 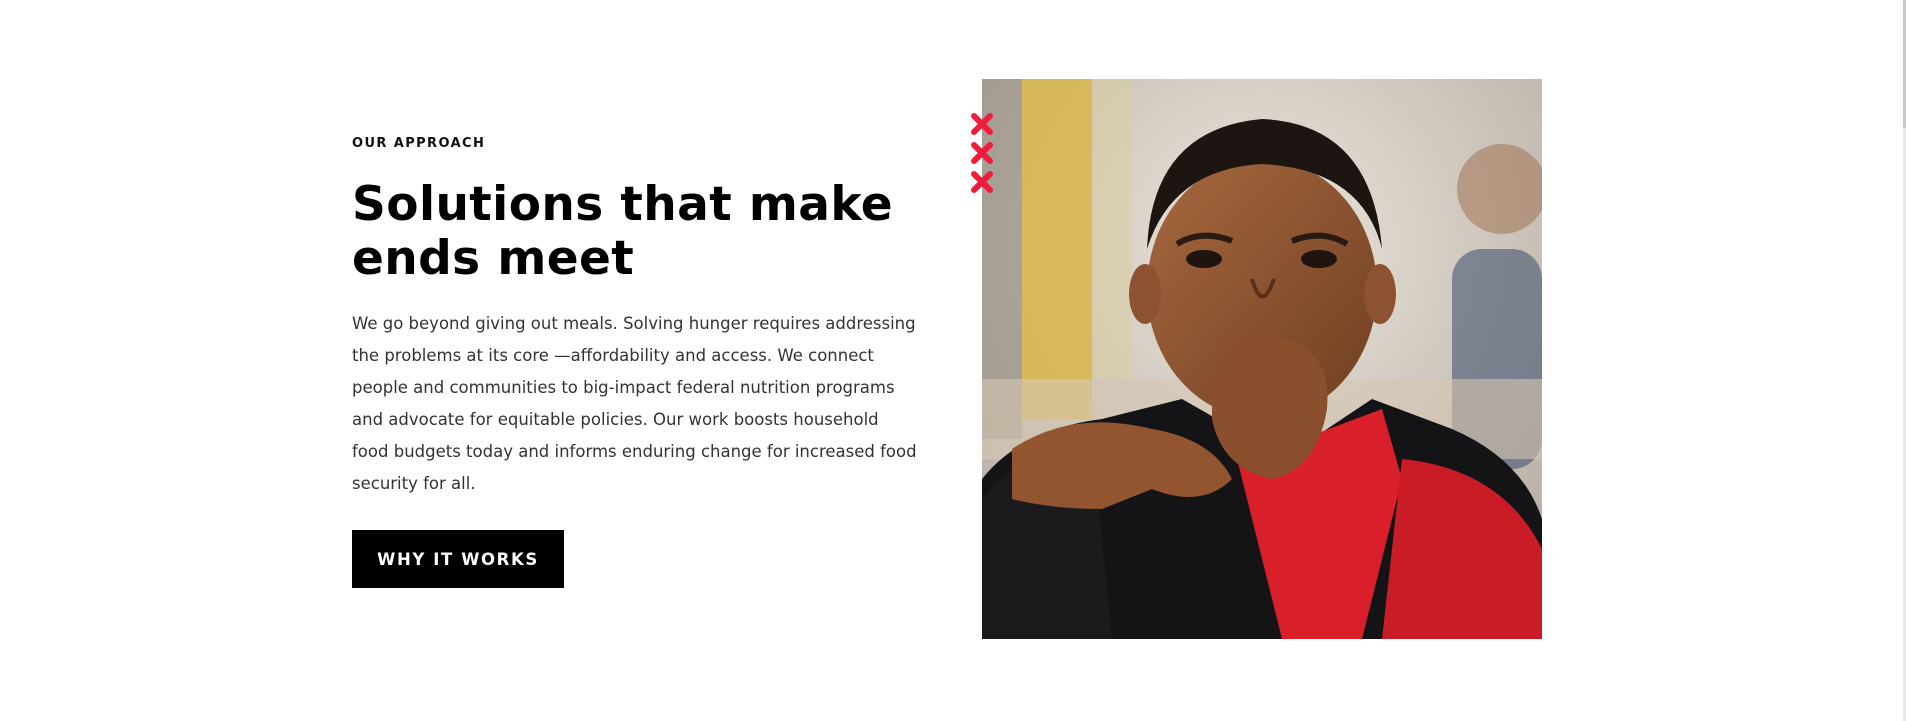 I want to click on decorative-marks, so click(x=982, y=155).